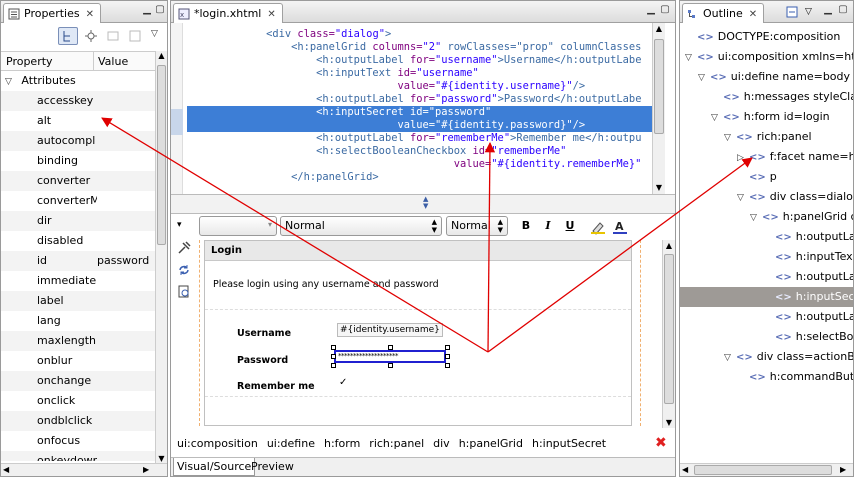 The image size is (854, 477). What do you see at coordinates (91, 36) in the screenshot?
I see `advanced-properties-icon` at bounding box center [91, 36].